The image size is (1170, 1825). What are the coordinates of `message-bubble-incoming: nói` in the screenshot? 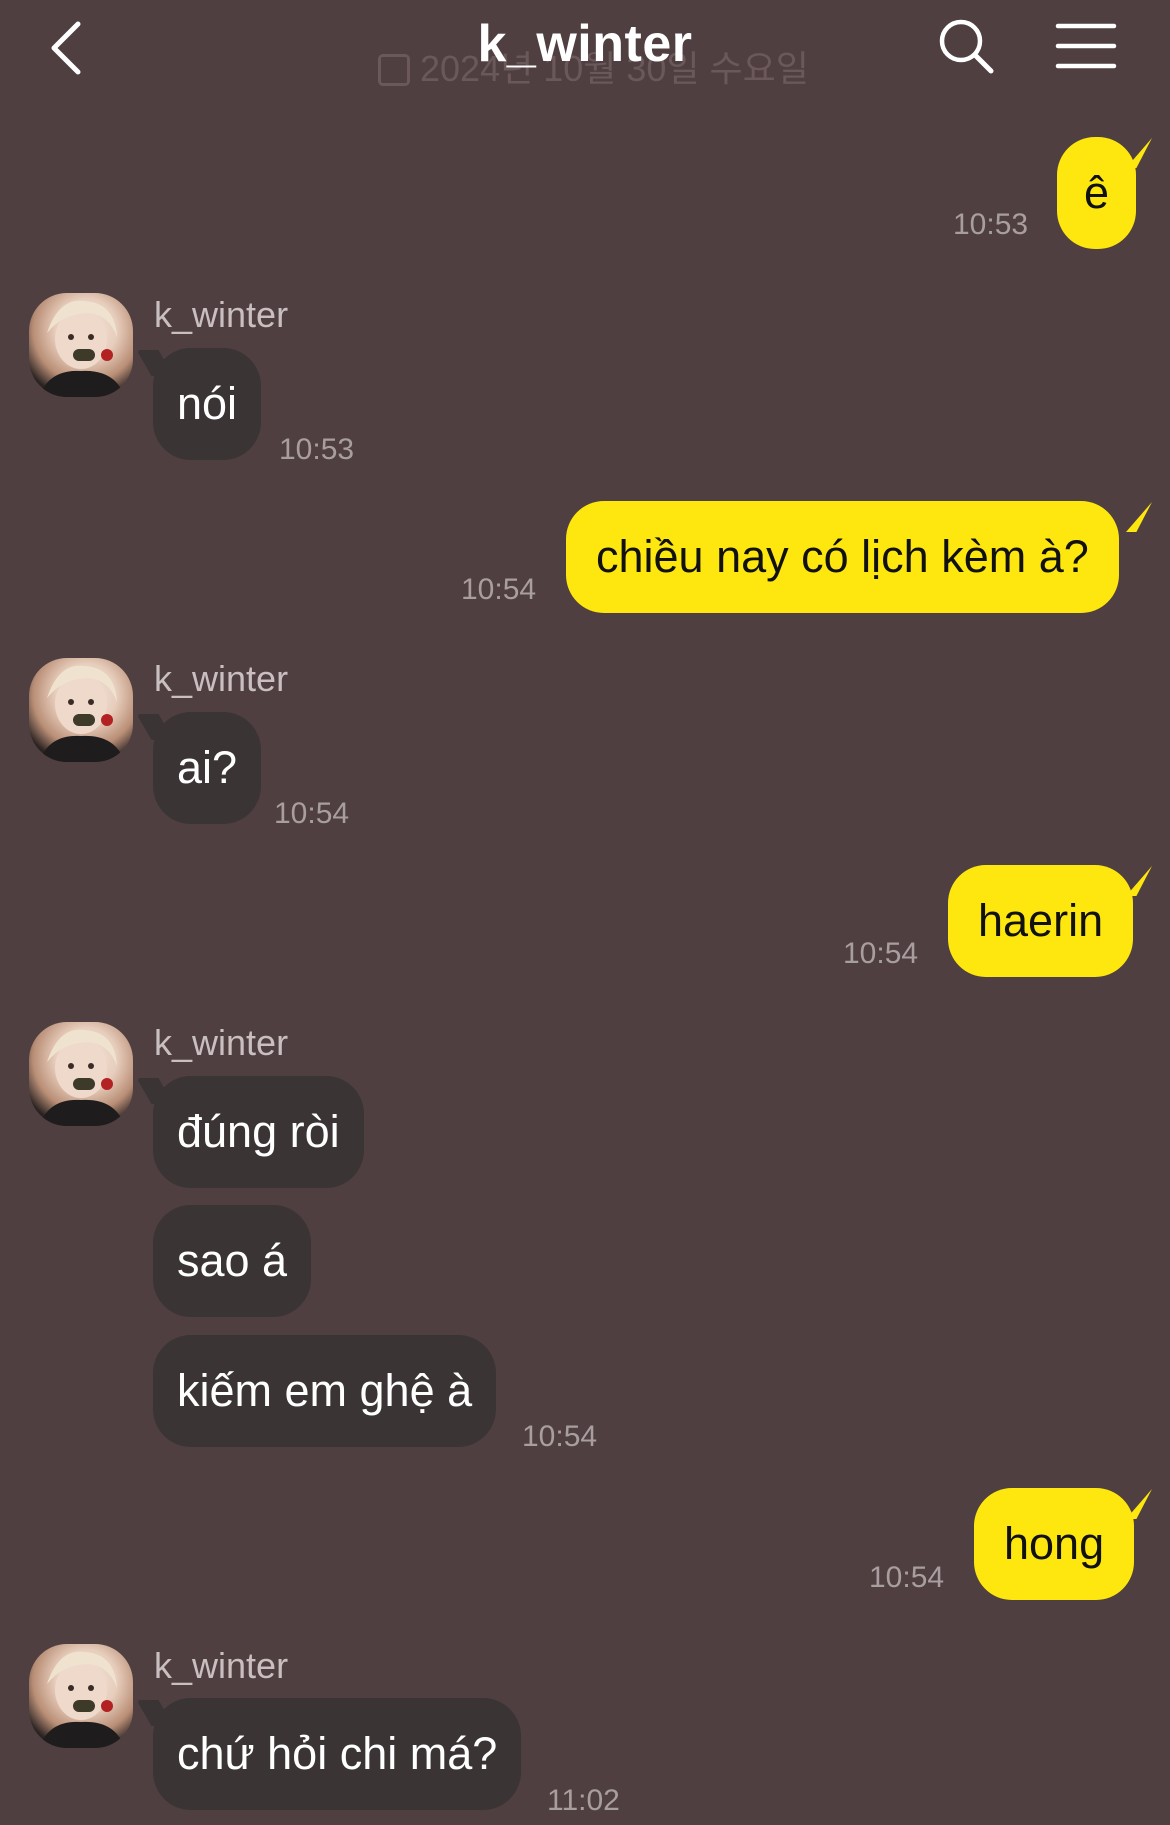 It's located at (207, 404).